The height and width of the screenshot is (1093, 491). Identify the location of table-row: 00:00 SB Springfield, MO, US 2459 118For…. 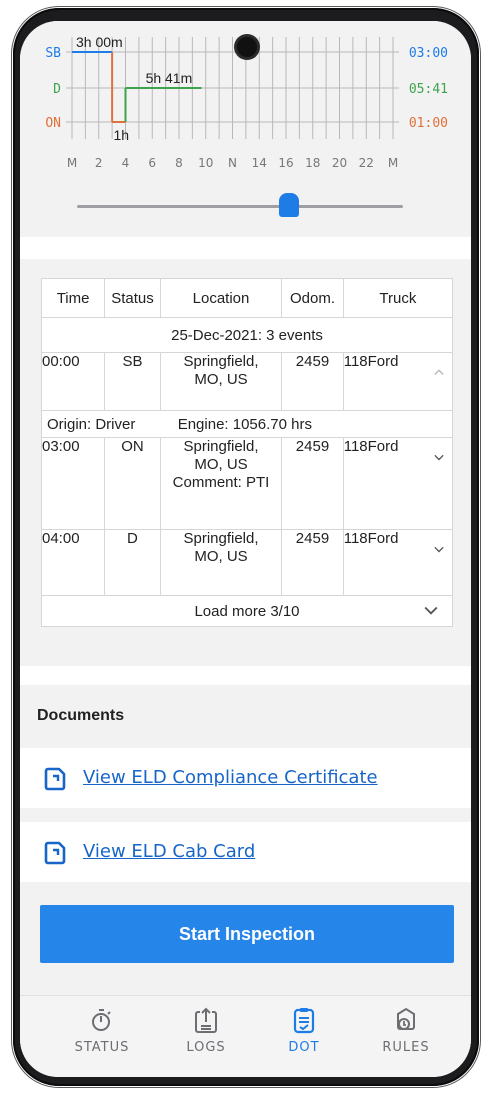
(247, 381).